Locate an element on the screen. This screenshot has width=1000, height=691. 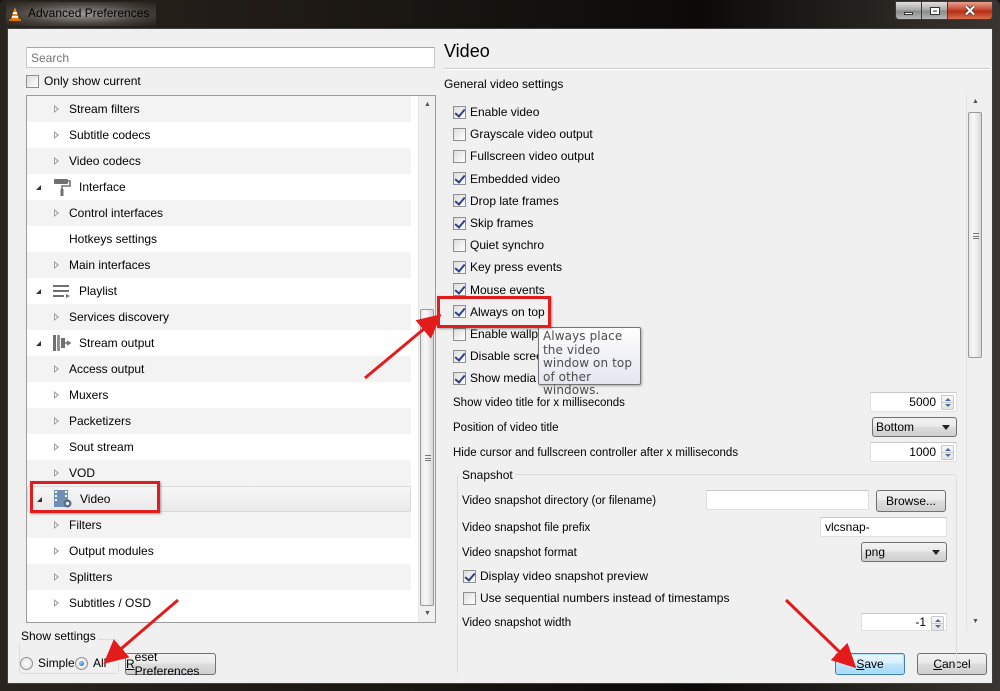
tree-scrollbar: ▲ ▼ is located at coordinates (426, 359).